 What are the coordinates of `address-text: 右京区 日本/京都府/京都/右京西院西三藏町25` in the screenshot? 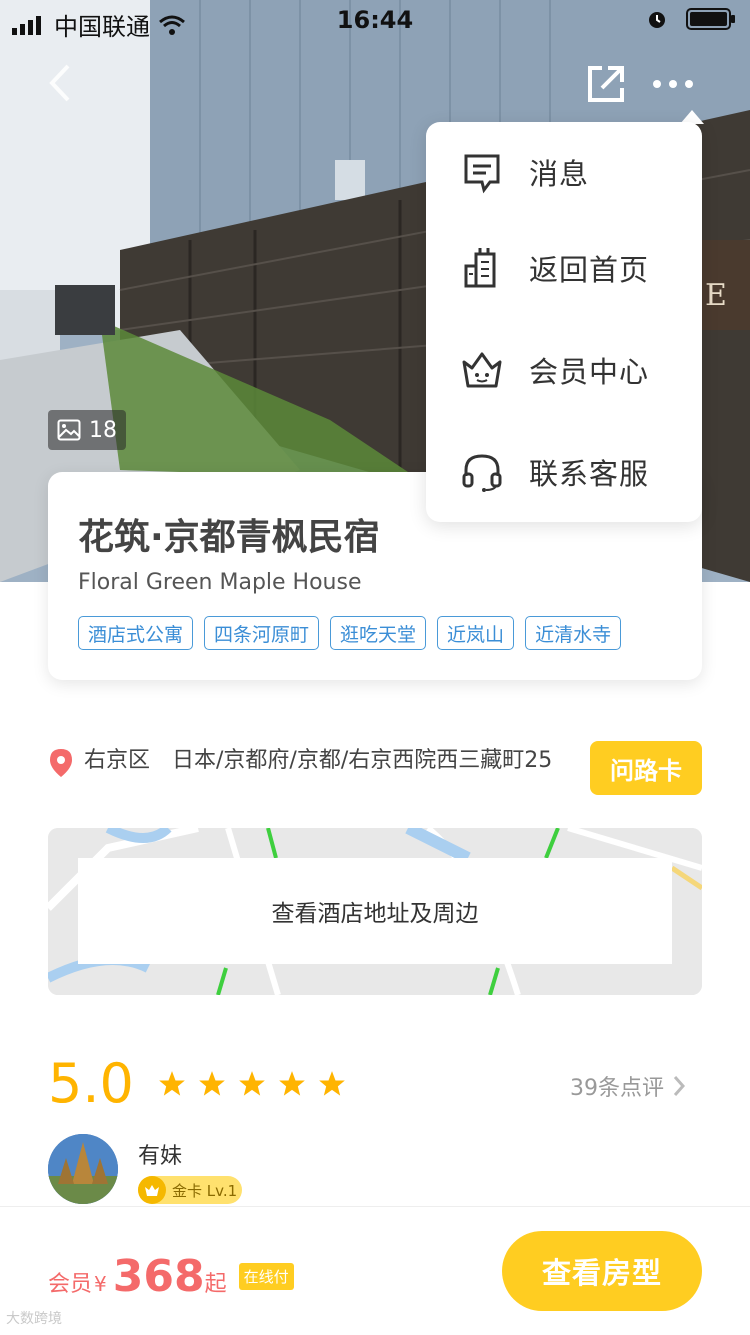 It's located at (318, 760).